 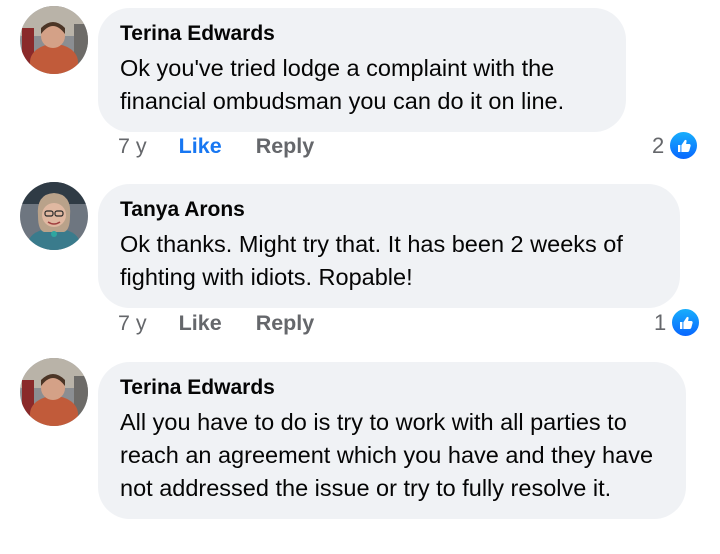 I want to click on avatar-tanya-arons, so click(x=54, y=216).